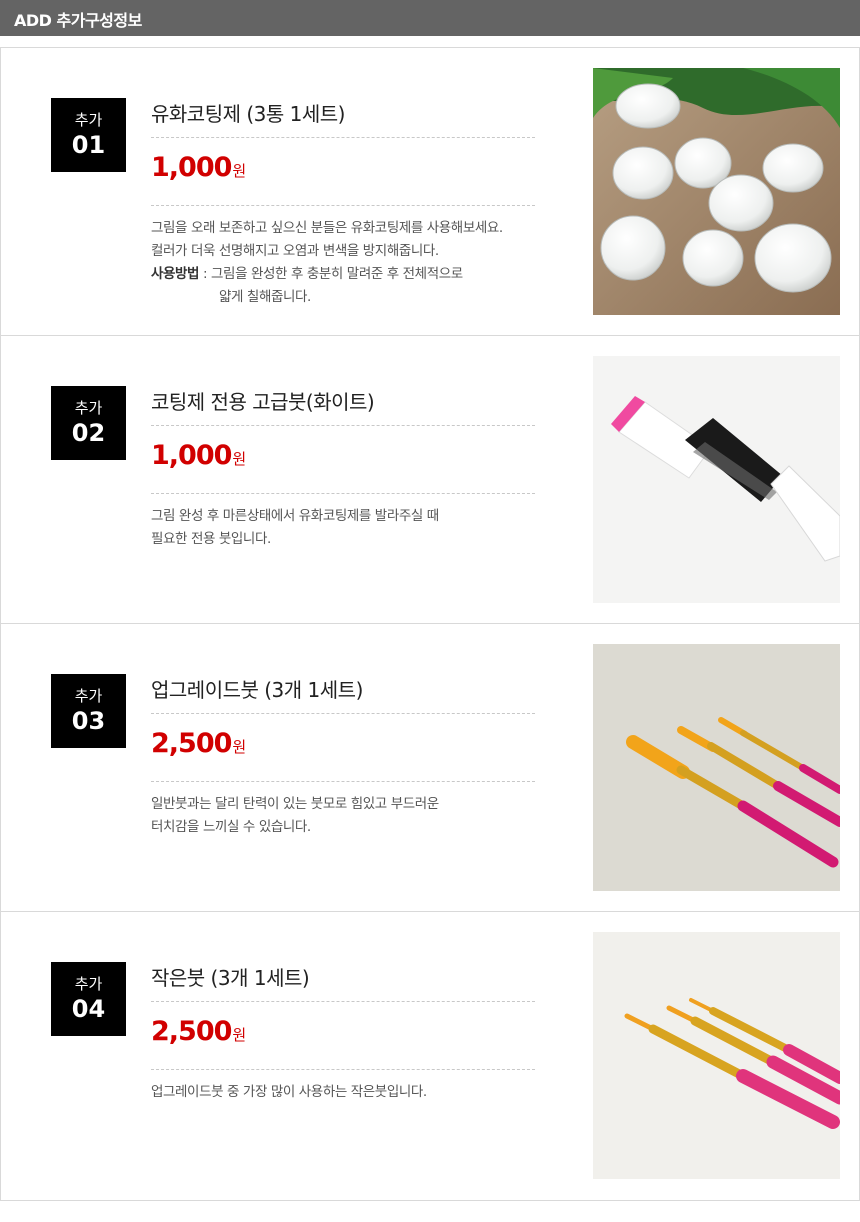  Describe the element at coordinates (78, 20) in the screenshot. I see `section-title: ADD 추가구성정보` at that location.